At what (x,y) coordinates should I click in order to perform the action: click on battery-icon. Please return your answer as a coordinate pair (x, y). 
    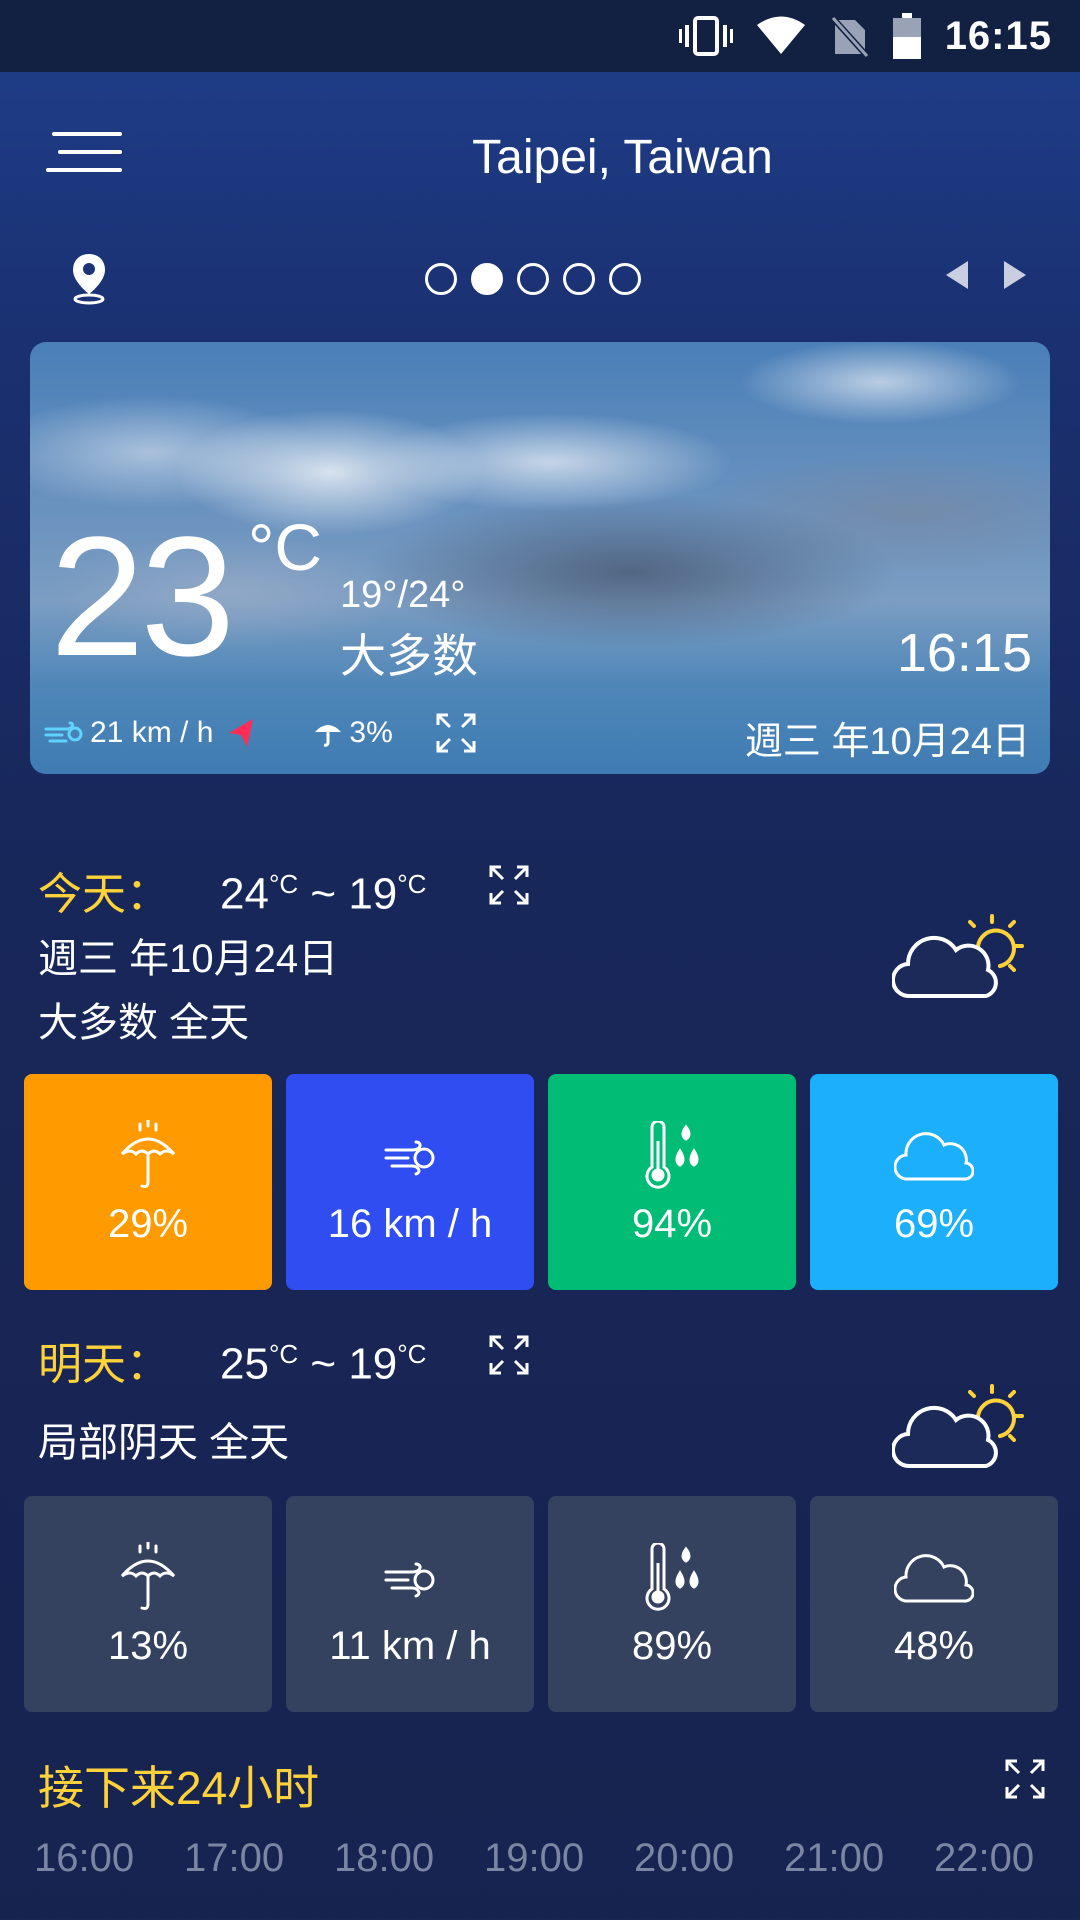
    Looking at the image, I should click on (906, 36).